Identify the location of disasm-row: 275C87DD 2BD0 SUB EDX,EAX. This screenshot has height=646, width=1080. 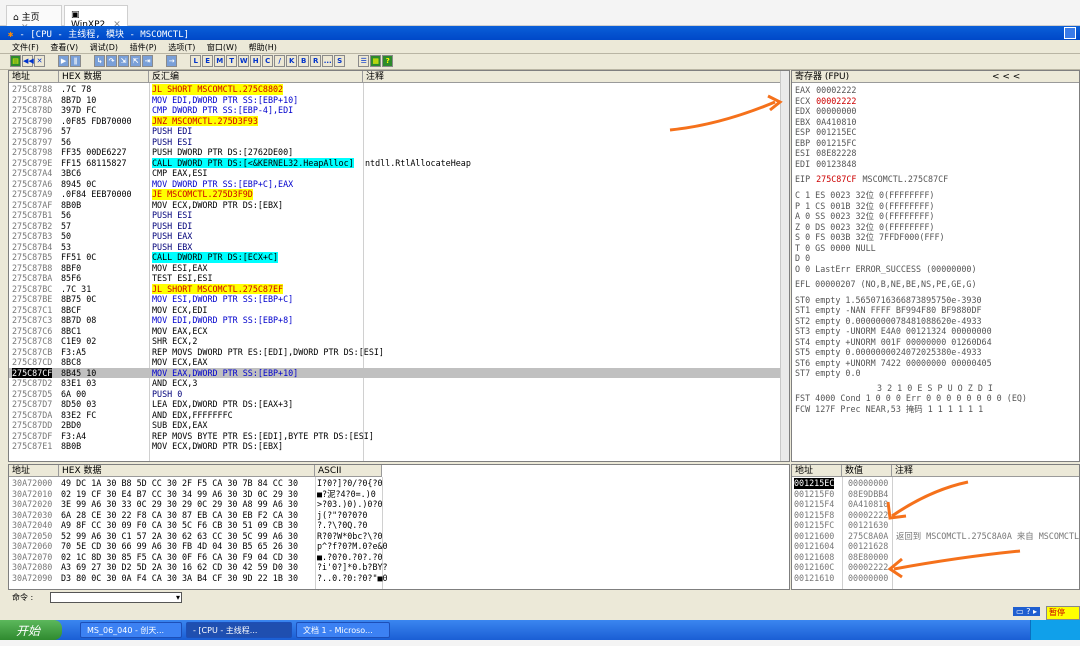
(395, 425).